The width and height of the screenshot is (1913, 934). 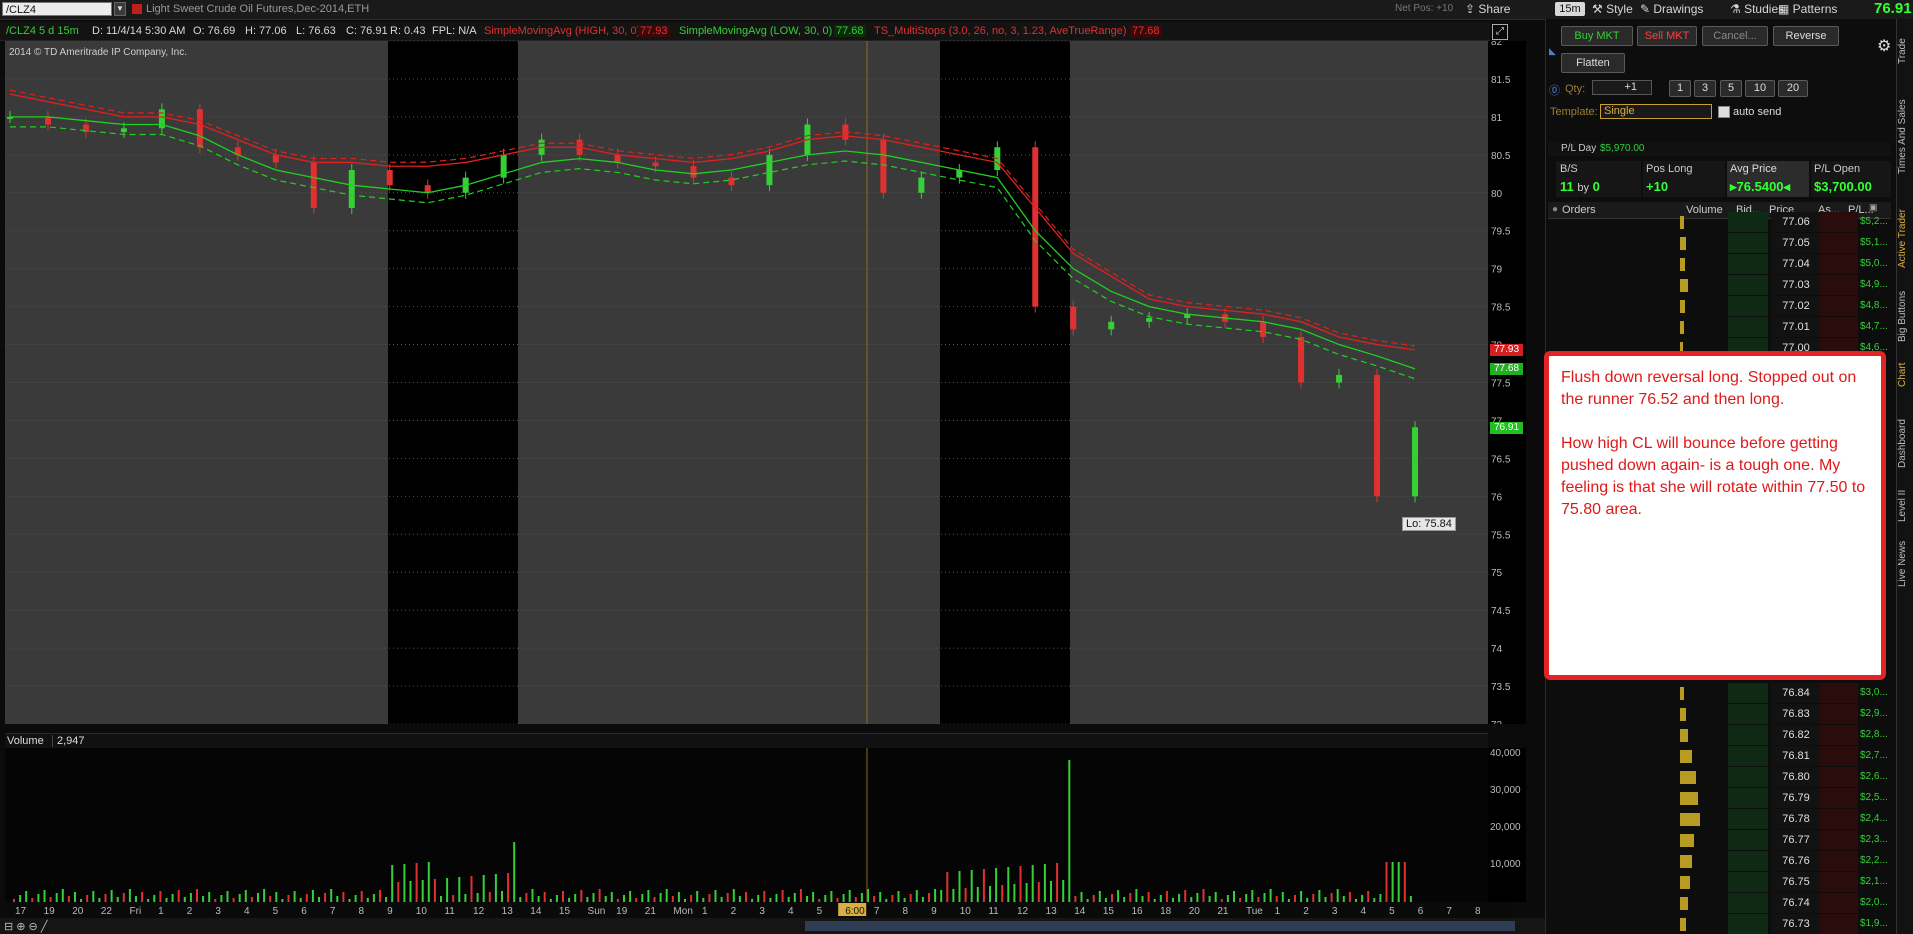 I want to click on timeframe-button: 15m, so click(x=1570, y=9).